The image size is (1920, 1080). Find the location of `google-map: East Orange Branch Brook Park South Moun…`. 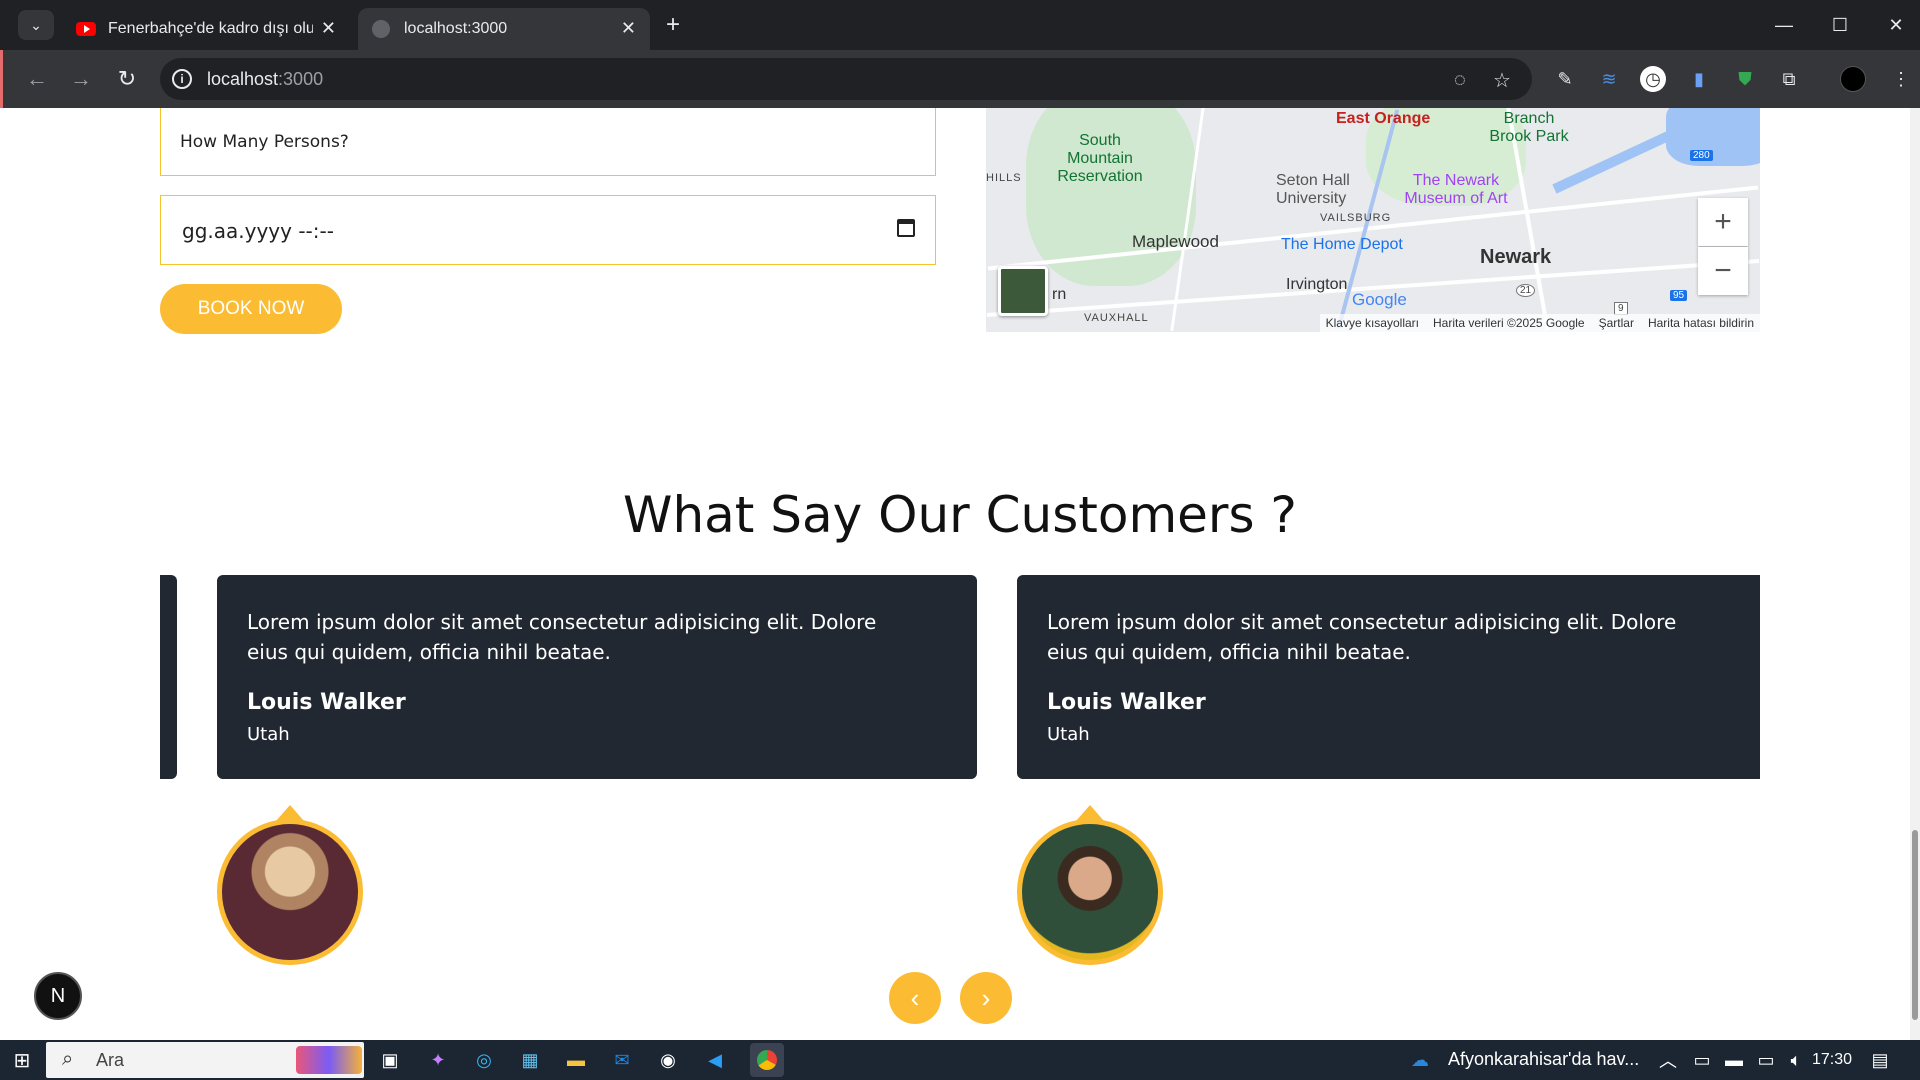

google-map: East Orange Branch Brook Park South Moun… is located at coordinates (1373, 220).